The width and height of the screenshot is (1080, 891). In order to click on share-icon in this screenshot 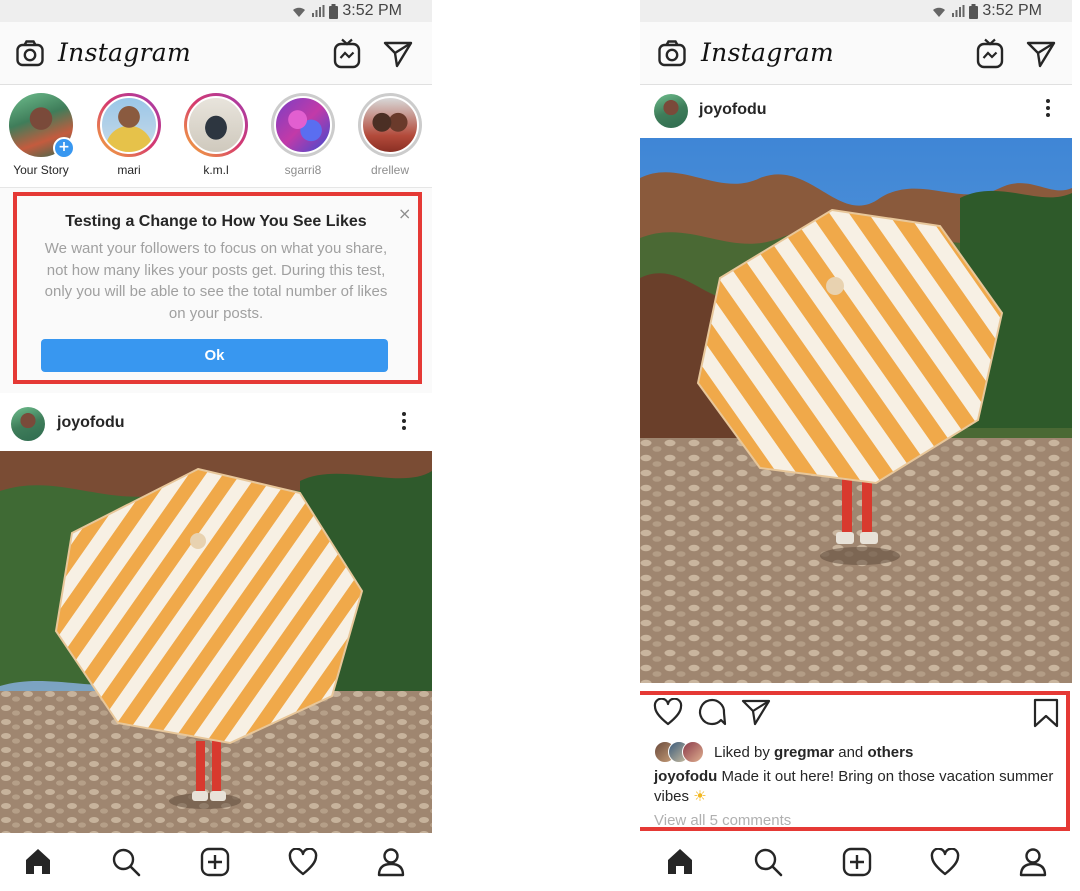, I will do `click(756, 712)`.